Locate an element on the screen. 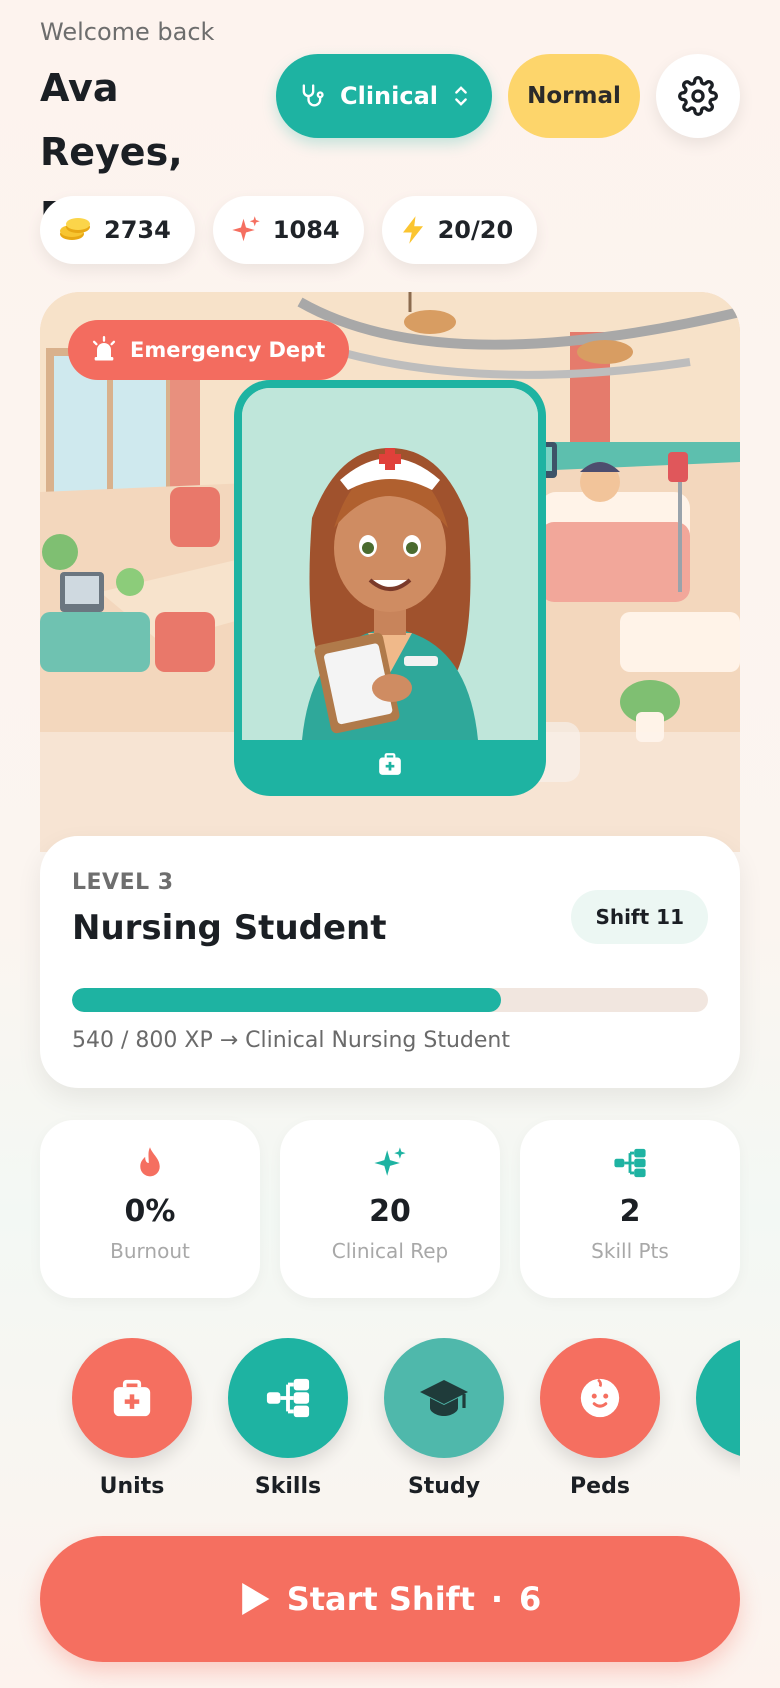 The width and height of the screenshot is (780, 1688). gems-value: 1084 is located at coordinates (306, 230).